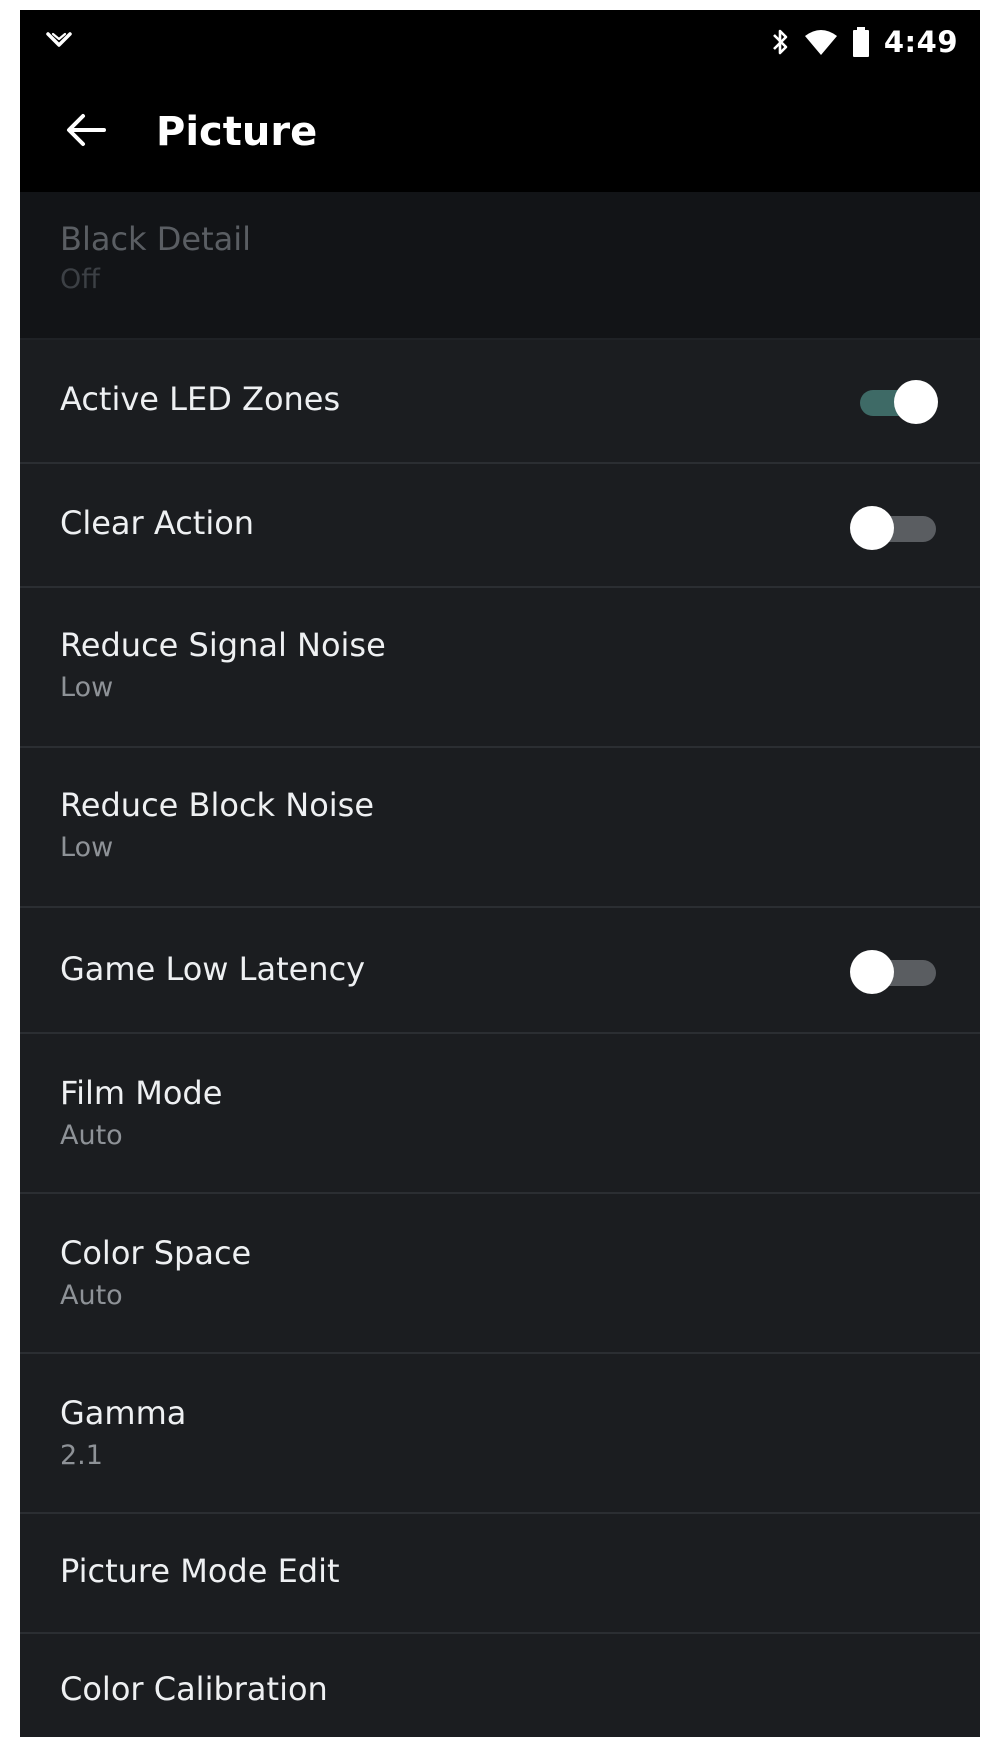  I want to click on back-button, so click(86, 132).